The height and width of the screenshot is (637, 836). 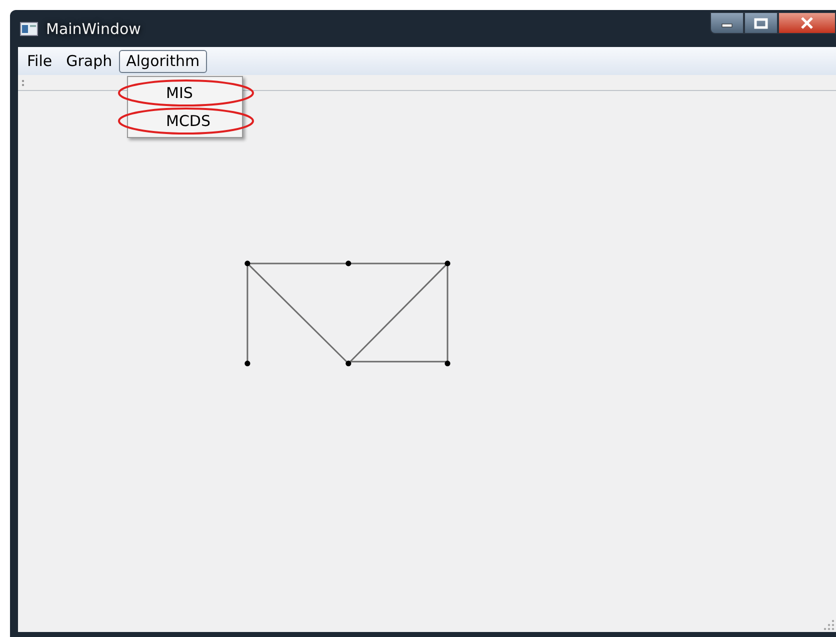 What do you see at coordinates (829, 625) in the screenshot?
I see `size-grip-icon` at bounding box center [829, 625].